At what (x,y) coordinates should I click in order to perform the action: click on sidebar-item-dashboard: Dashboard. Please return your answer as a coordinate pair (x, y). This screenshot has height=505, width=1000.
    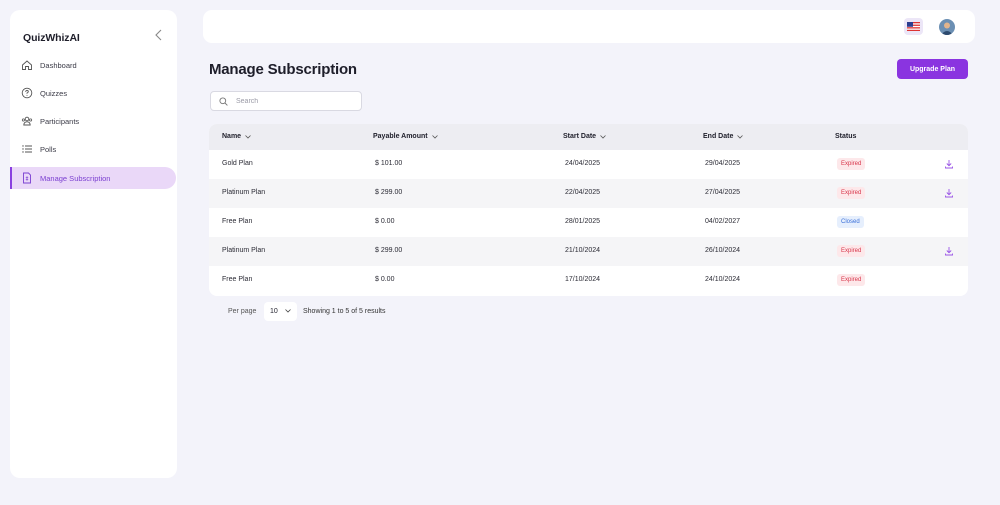
    Looking at the image, I should click on (93, 65).